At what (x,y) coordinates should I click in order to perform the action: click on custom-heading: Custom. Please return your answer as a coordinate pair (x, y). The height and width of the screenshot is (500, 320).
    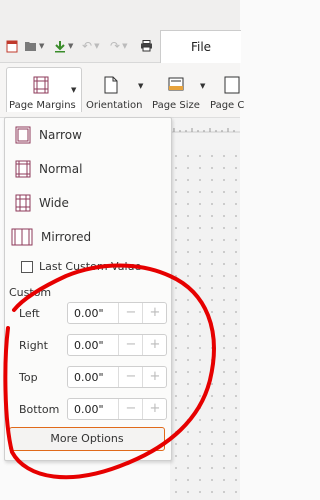
    Looking at the image, I should click on (30, 292).